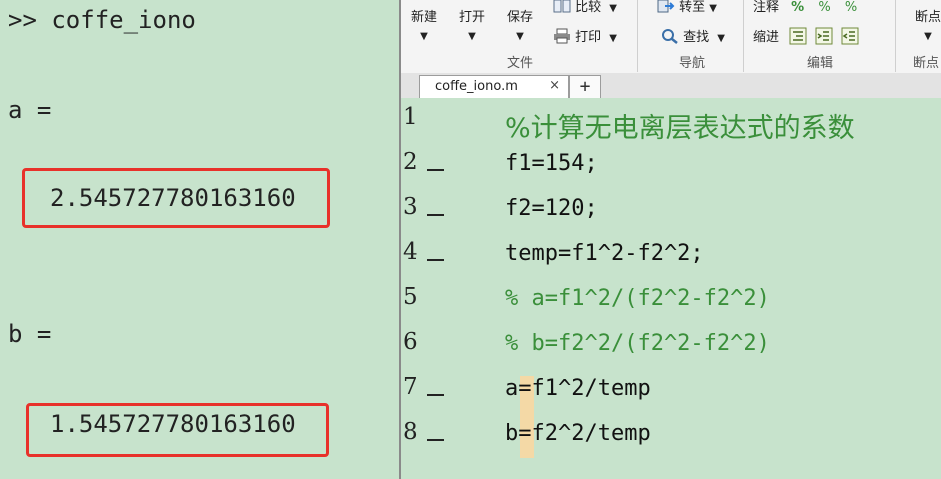 The width and height of the screenshot is (941, 479). Describe the element at coordinates (824, 7) in the screenshot. I see `uncomment-icon: %` at that location.